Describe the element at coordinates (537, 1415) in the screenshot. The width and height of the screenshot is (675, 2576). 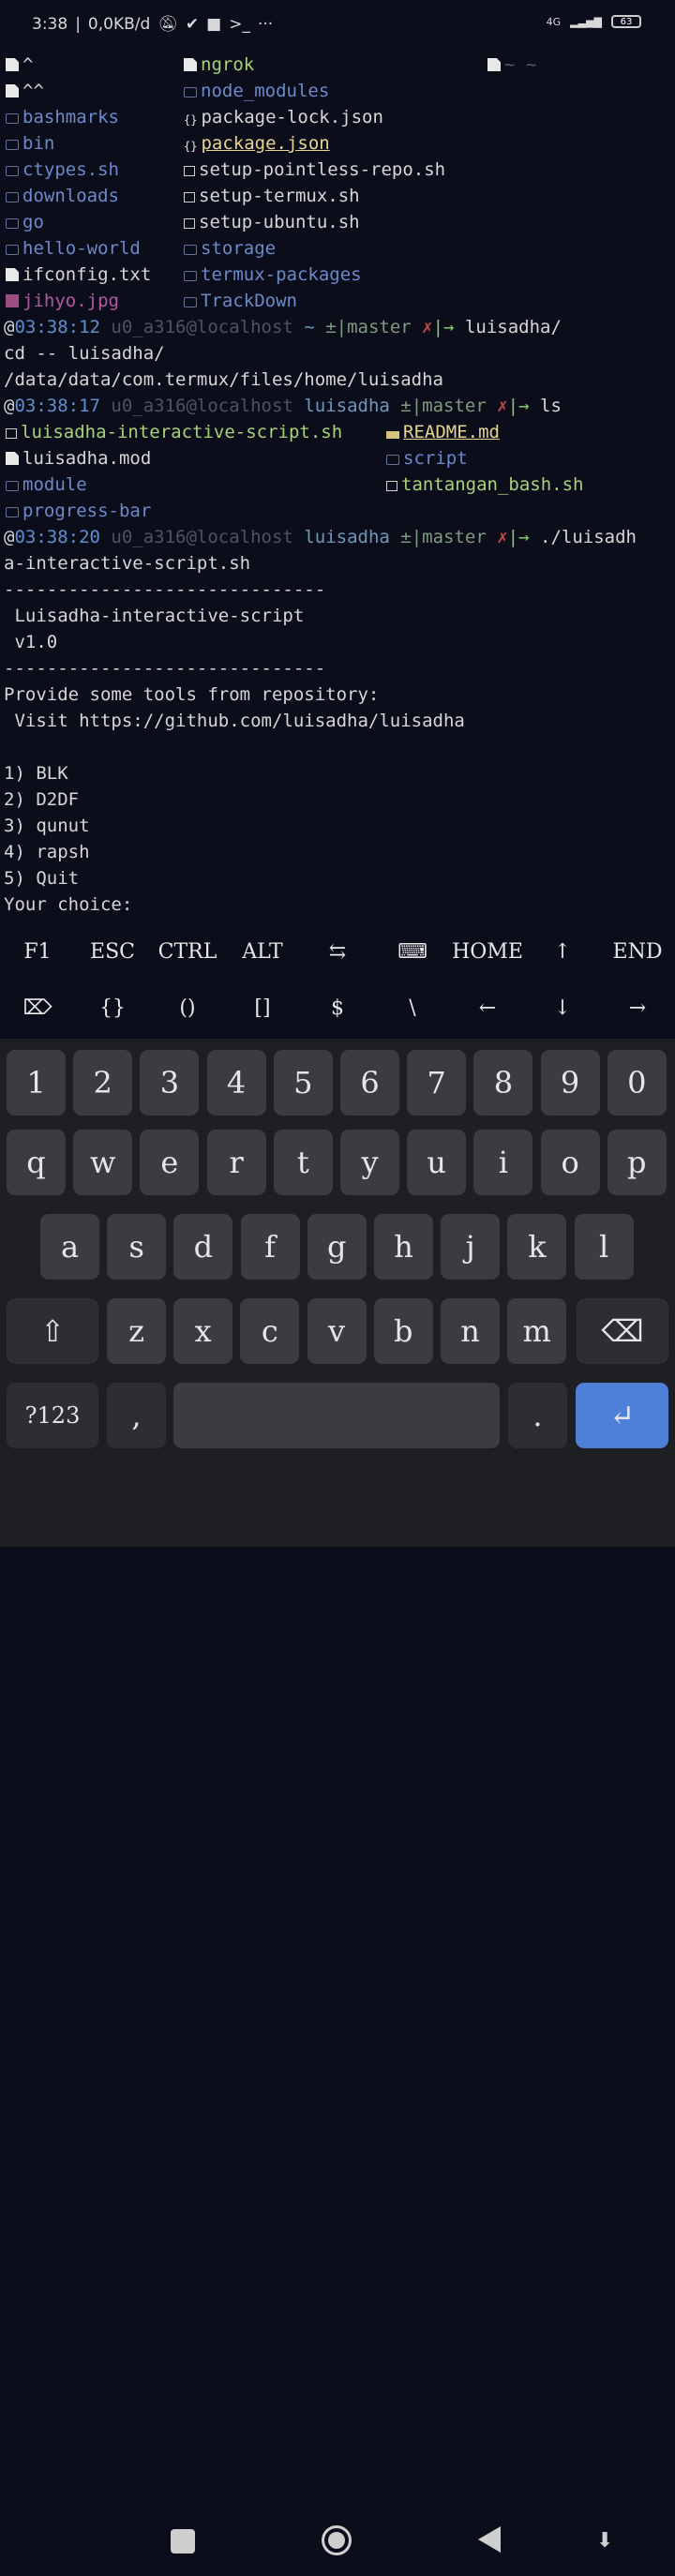
I see `period-key: .` at that location.